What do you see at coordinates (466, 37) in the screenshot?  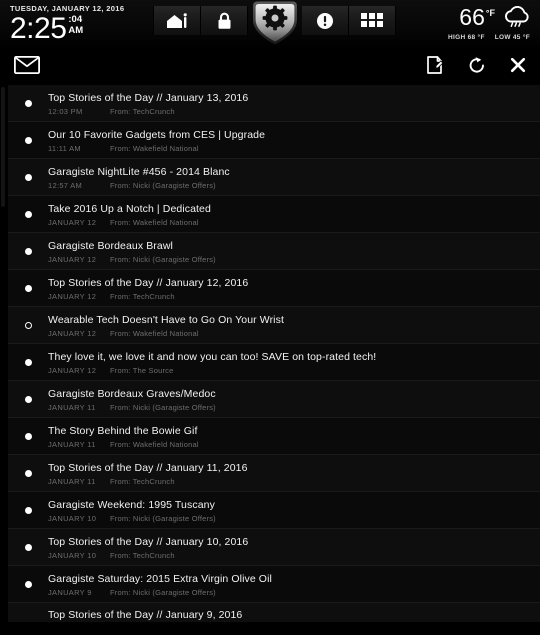 I see `weather-high: HIGH 68 °F` at bounding box center [466, 37].